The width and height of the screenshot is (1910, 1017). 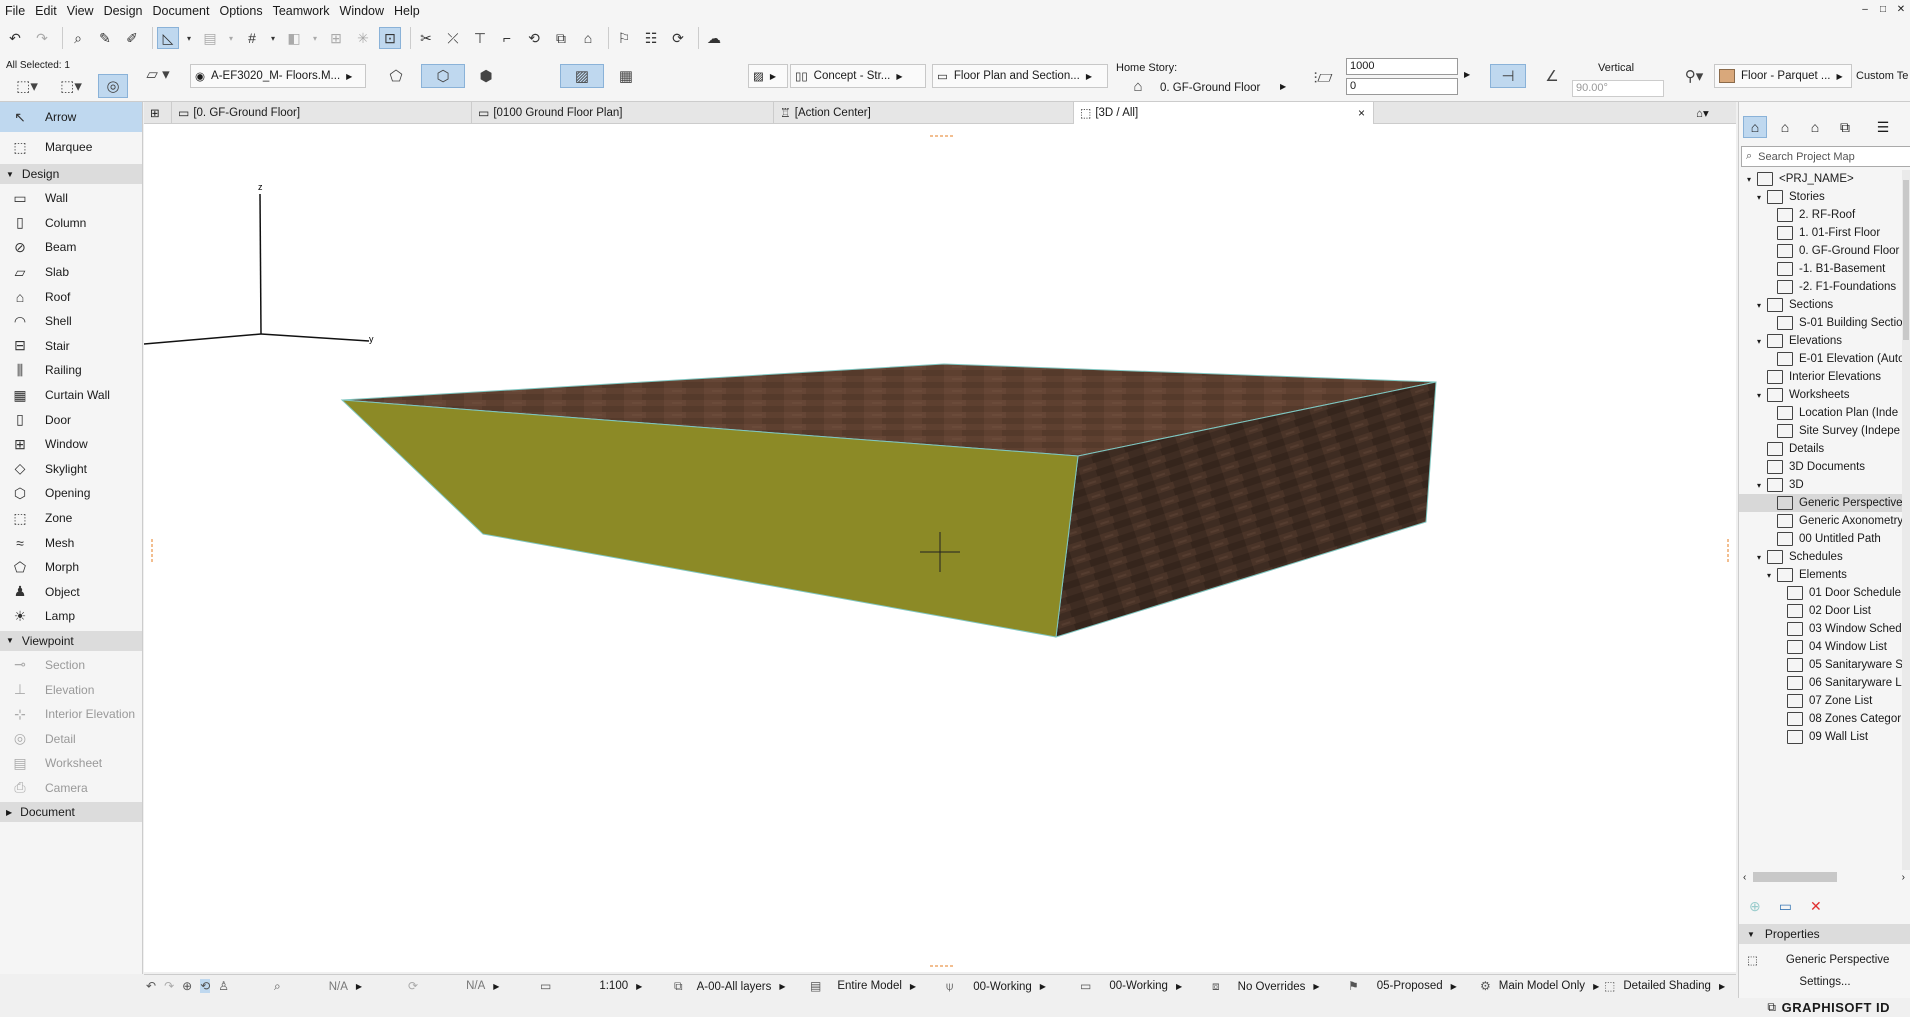 What do you see at coordinates (1402, 86) in the screenshot?
I see `offset-field: 0` at bounding box center [1402, 86].